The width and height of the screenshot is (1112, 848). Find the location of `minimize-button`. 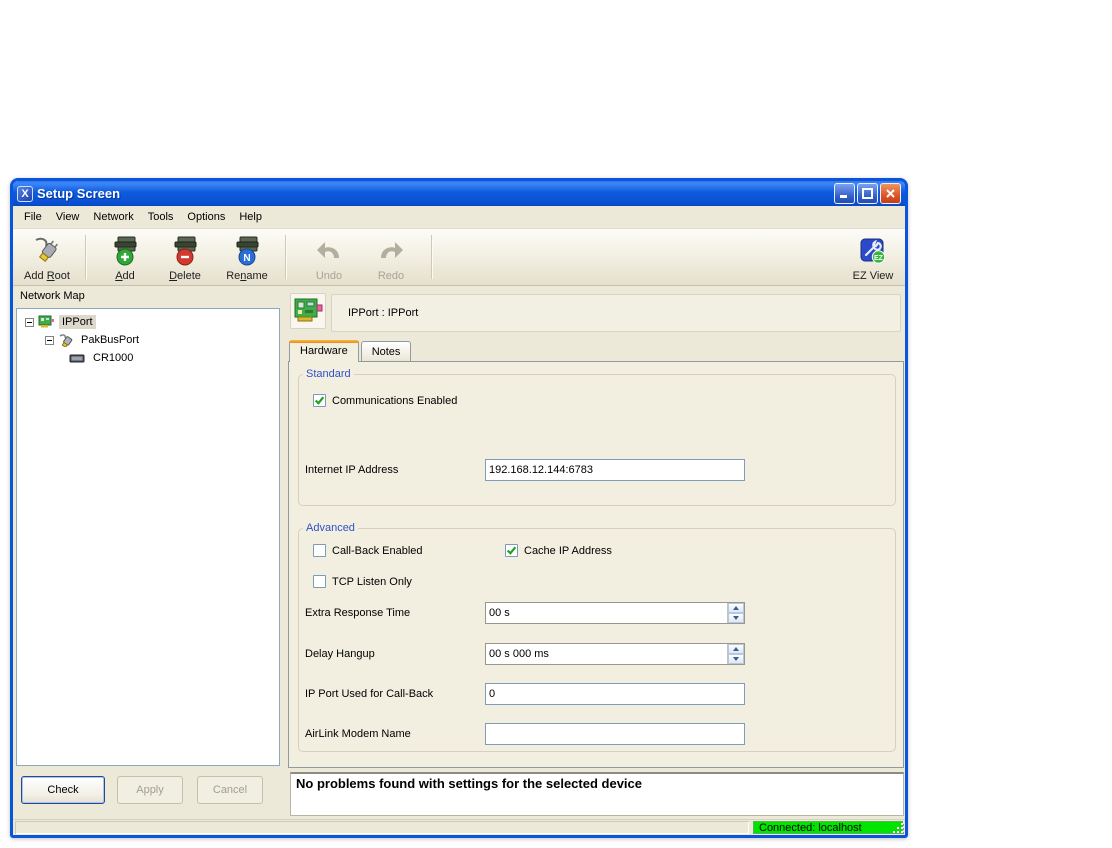

minimize-button is located at coordinates (844, 193).